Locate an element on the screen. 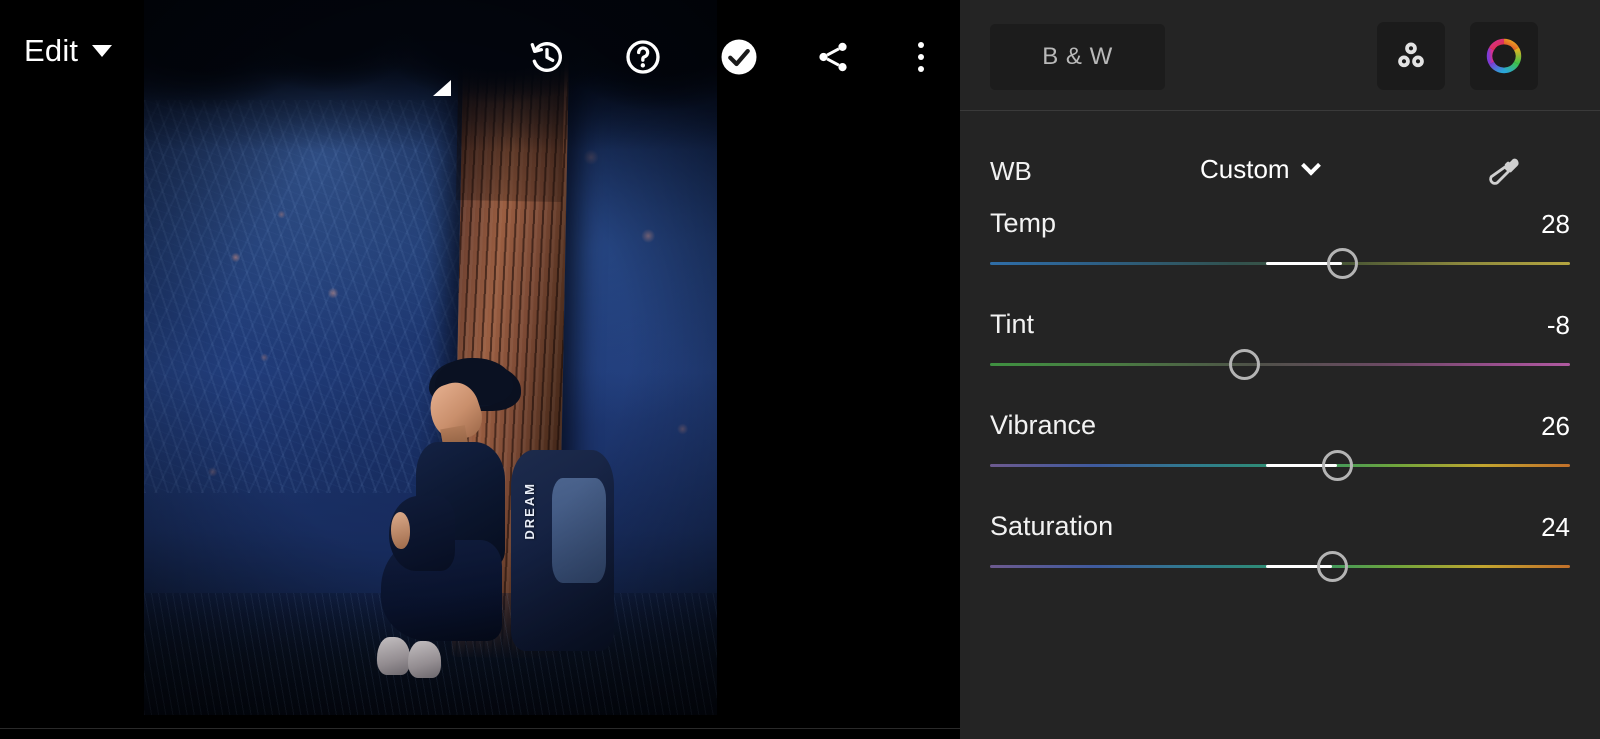  slider-tint-value: -8 is located at coordinates (1558, 325).